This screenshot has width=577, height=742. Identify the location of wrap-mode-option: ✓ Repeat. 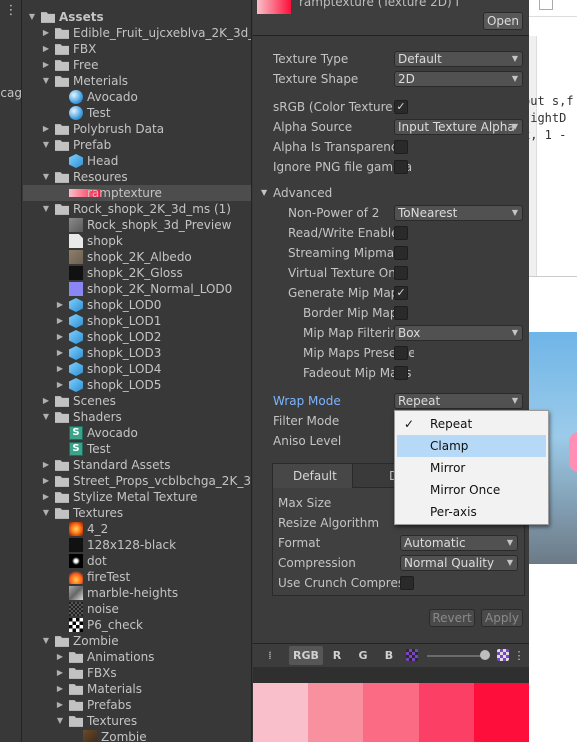
(471, 424).